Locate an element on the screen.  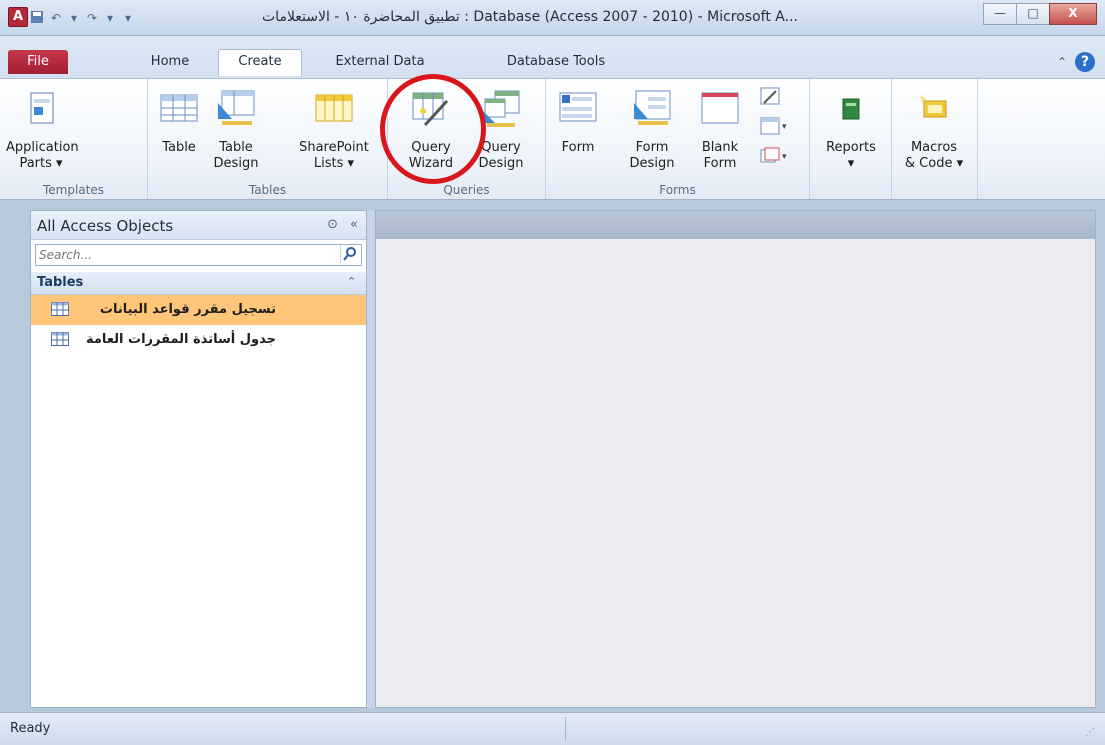
tab-external-data: External Data is located at coordinates (380, 62).